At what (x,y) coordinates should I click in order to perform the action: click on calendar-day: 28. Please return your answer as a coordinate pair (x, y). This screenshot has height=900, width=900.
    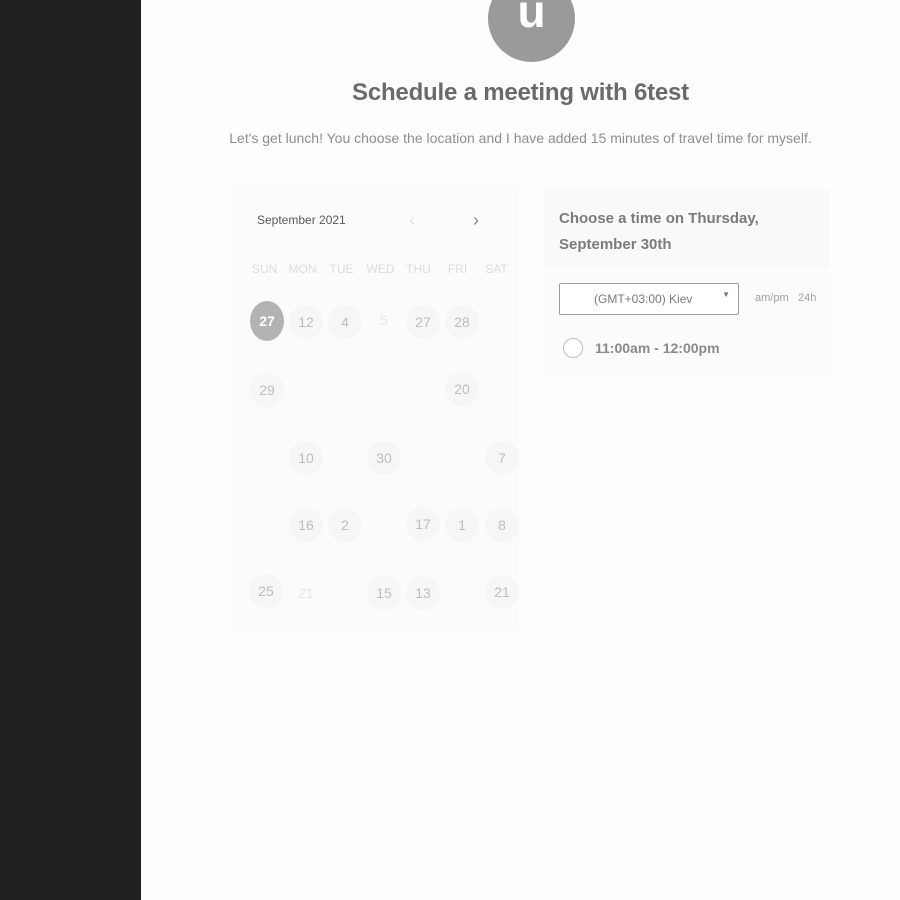
    Looking at the image, I should click on (462, 322).